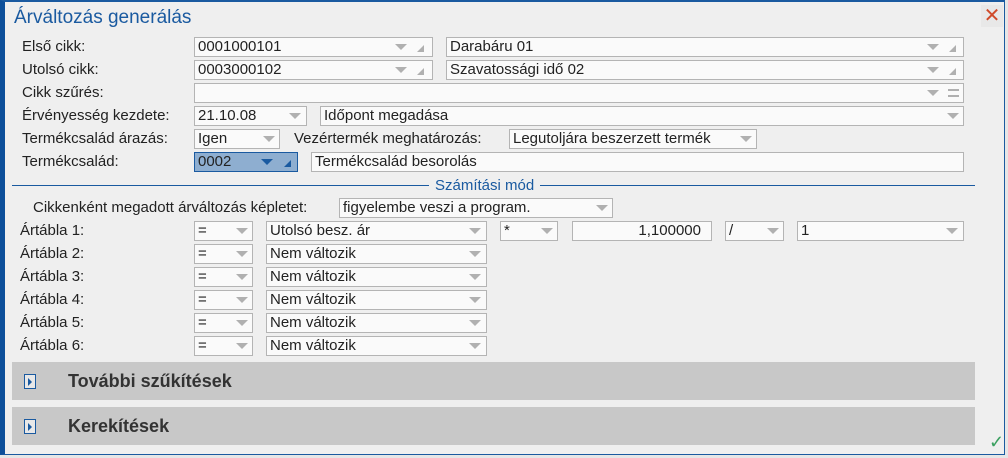 The height and width of the screenshot is (458, 1008). Describe the element at coordinates (63, 92) in the screenshot. I see `item-filter-label: Cikk szűrés:` at that location.